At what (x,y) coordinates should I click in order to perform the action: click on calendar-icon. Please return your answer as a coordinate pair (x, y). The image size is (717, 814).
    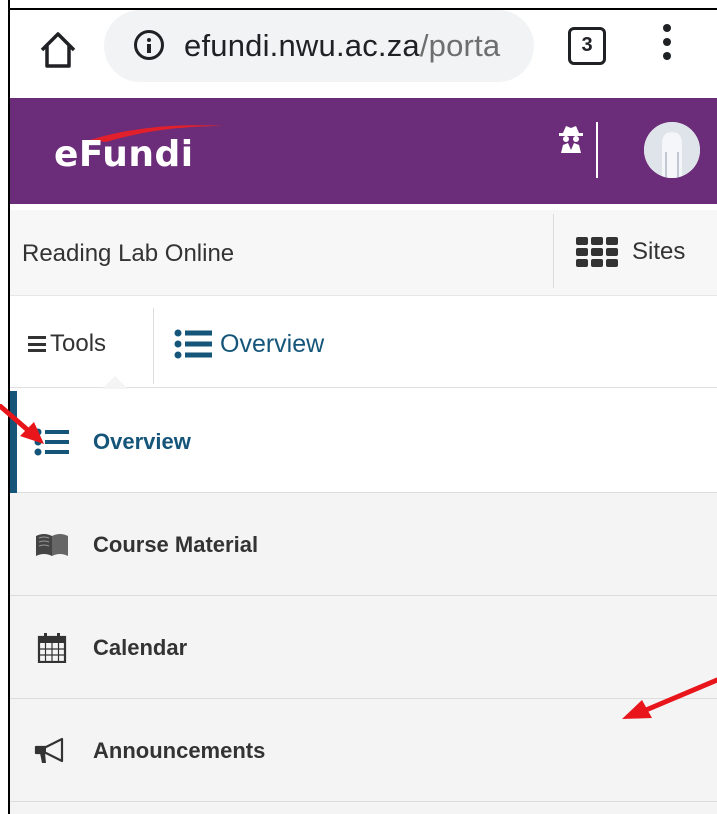
    Looking at the image, I should click on (52, 648).